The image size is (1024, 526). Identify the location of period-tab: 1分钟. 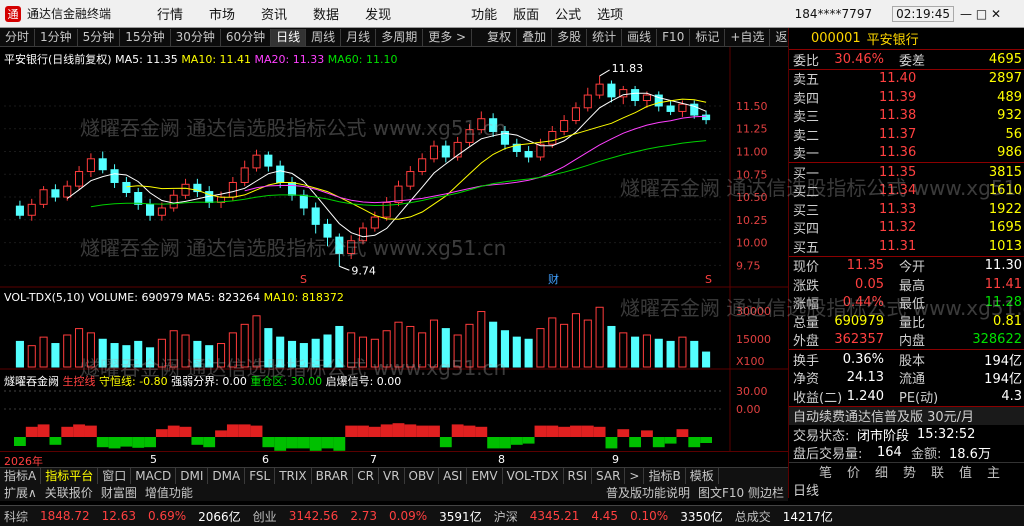
(56, 37).